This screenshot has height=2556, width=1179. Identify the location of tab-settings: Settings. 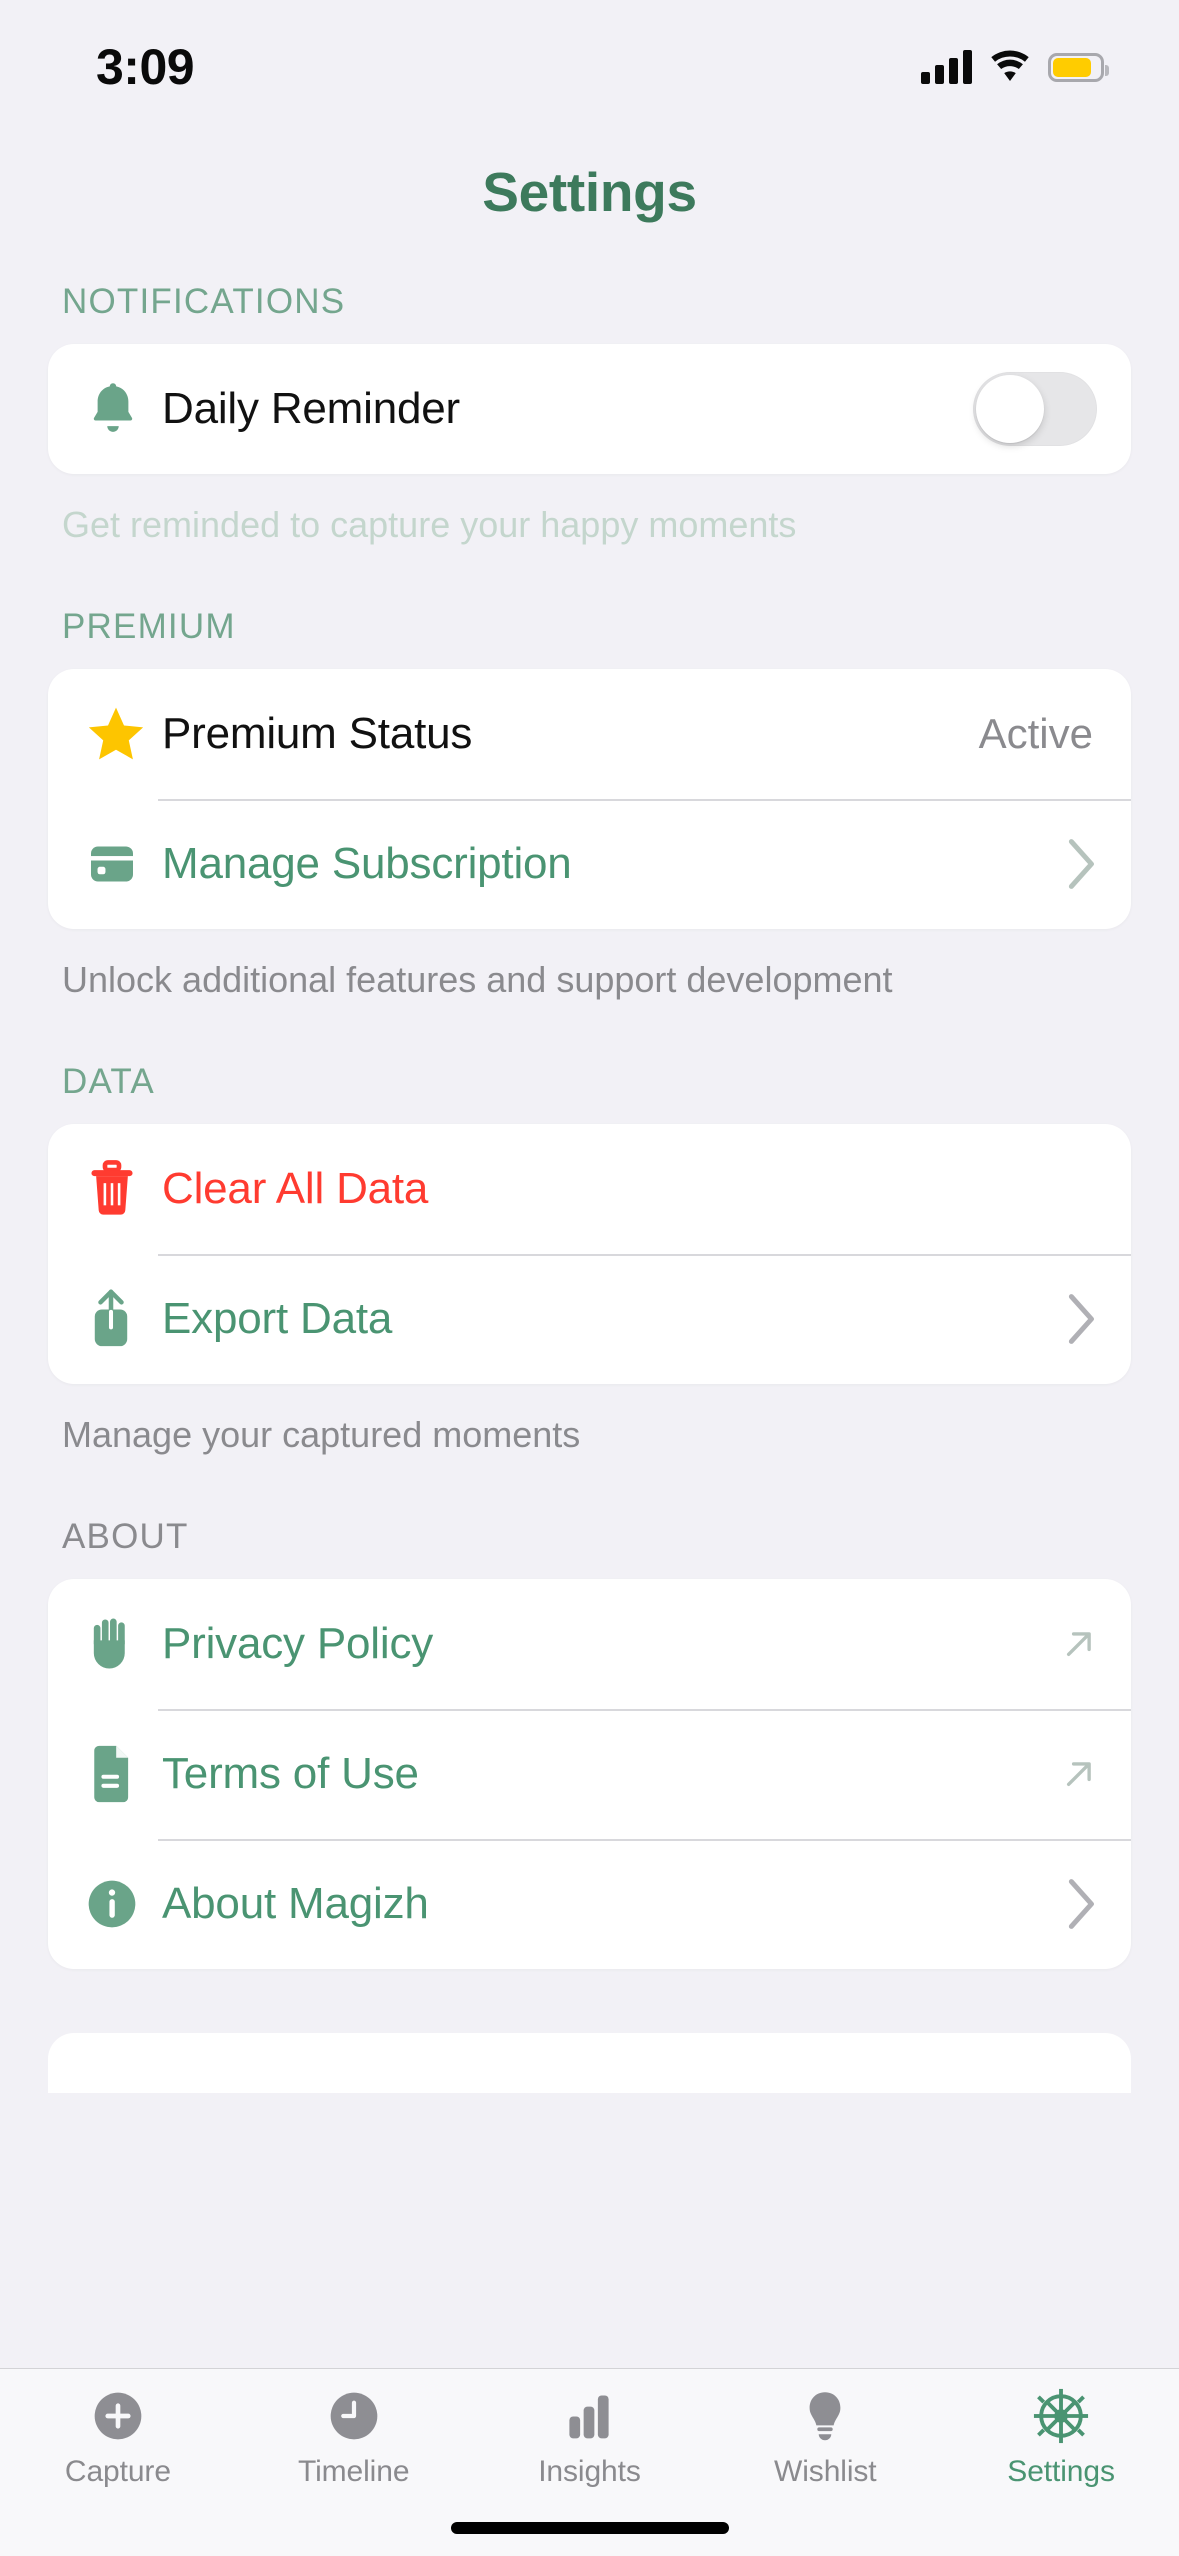
(1061, 2438).